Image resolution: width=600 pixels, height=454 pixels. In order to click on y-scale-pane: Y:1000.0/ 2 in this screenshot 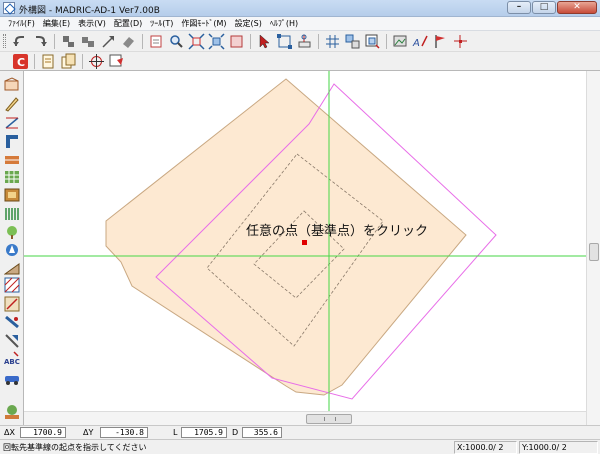, I will do `click(558, 447)`.